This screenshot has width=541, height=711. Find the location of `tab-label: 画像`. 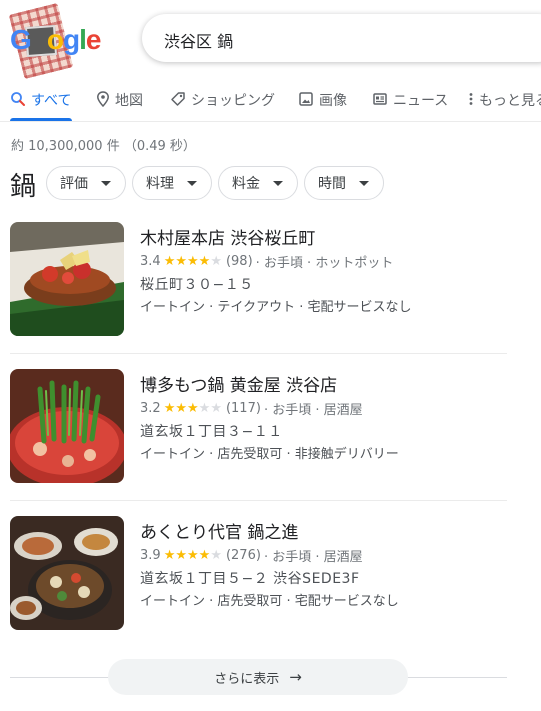

tab-label: 画像 is located at coordinates (333, 101).